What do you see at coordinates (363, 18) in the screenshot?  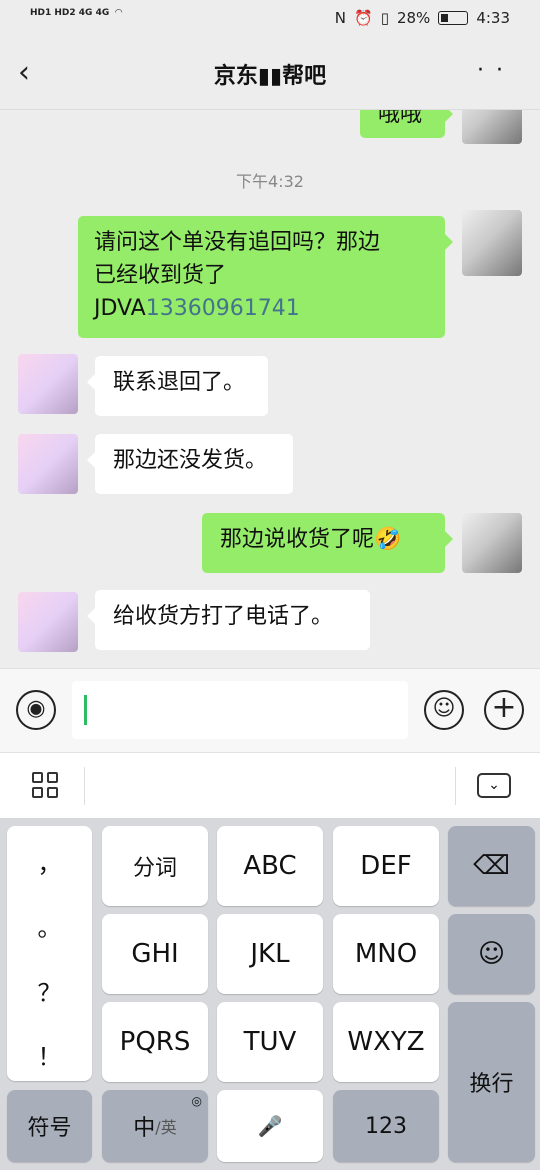 I see `alarm-icon: ⏰` at bounding box center [363, 18].